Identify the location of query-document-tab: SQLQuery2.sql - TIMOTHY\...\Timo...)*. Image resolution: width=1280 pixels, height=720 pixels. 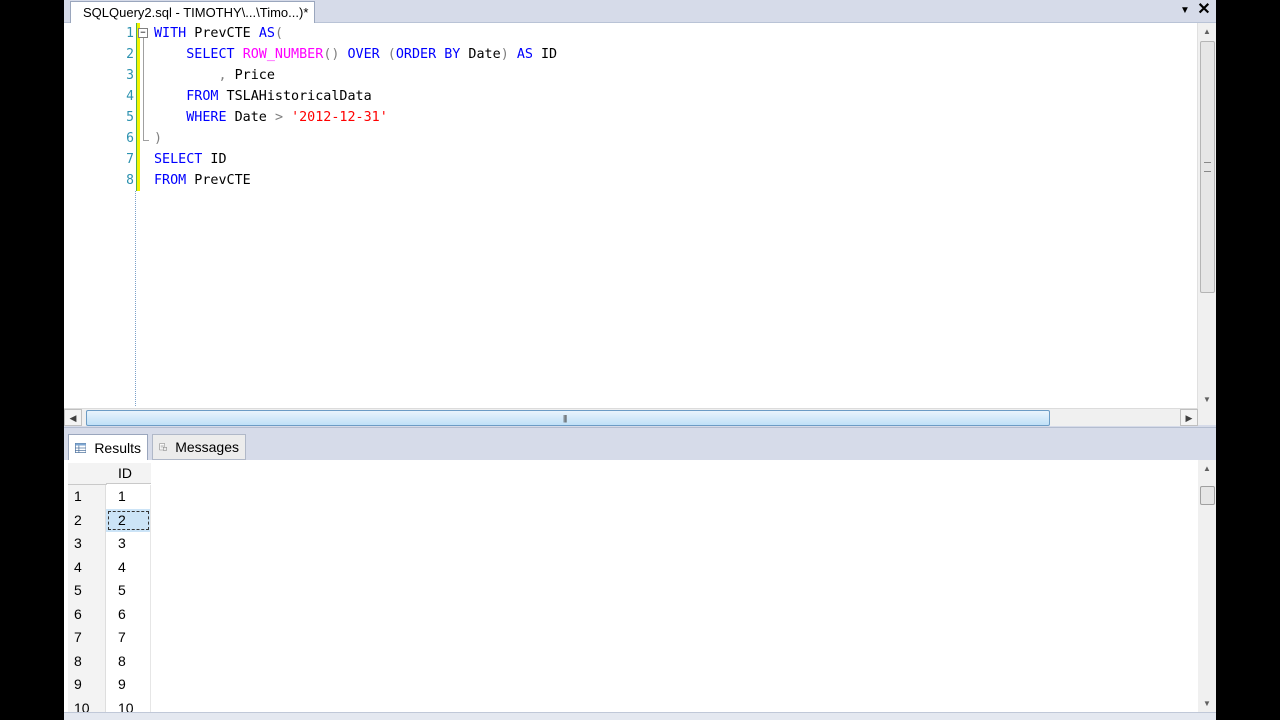
(193, 12).